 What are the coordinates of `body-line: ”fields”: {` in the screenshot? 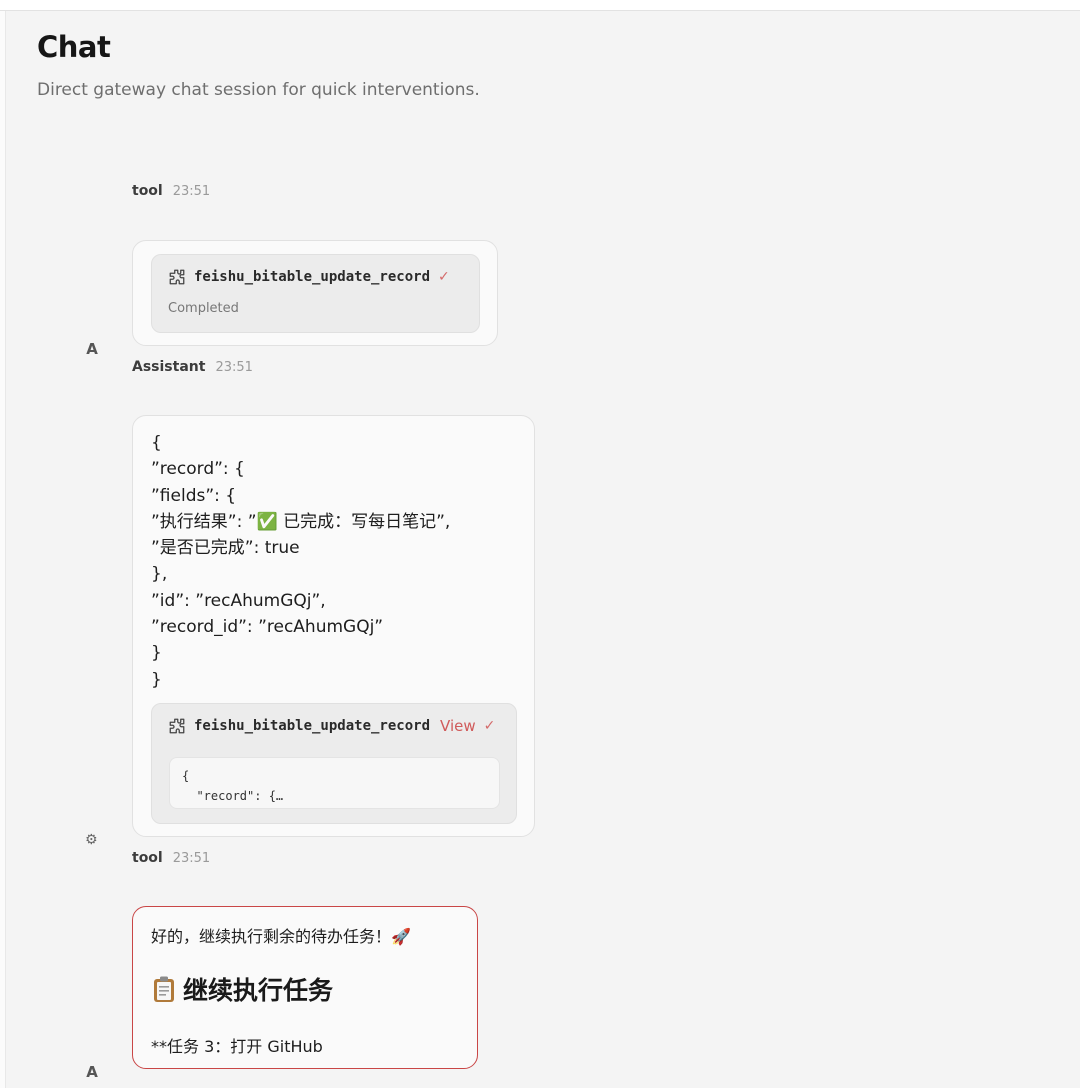 It's located at (194, 495).